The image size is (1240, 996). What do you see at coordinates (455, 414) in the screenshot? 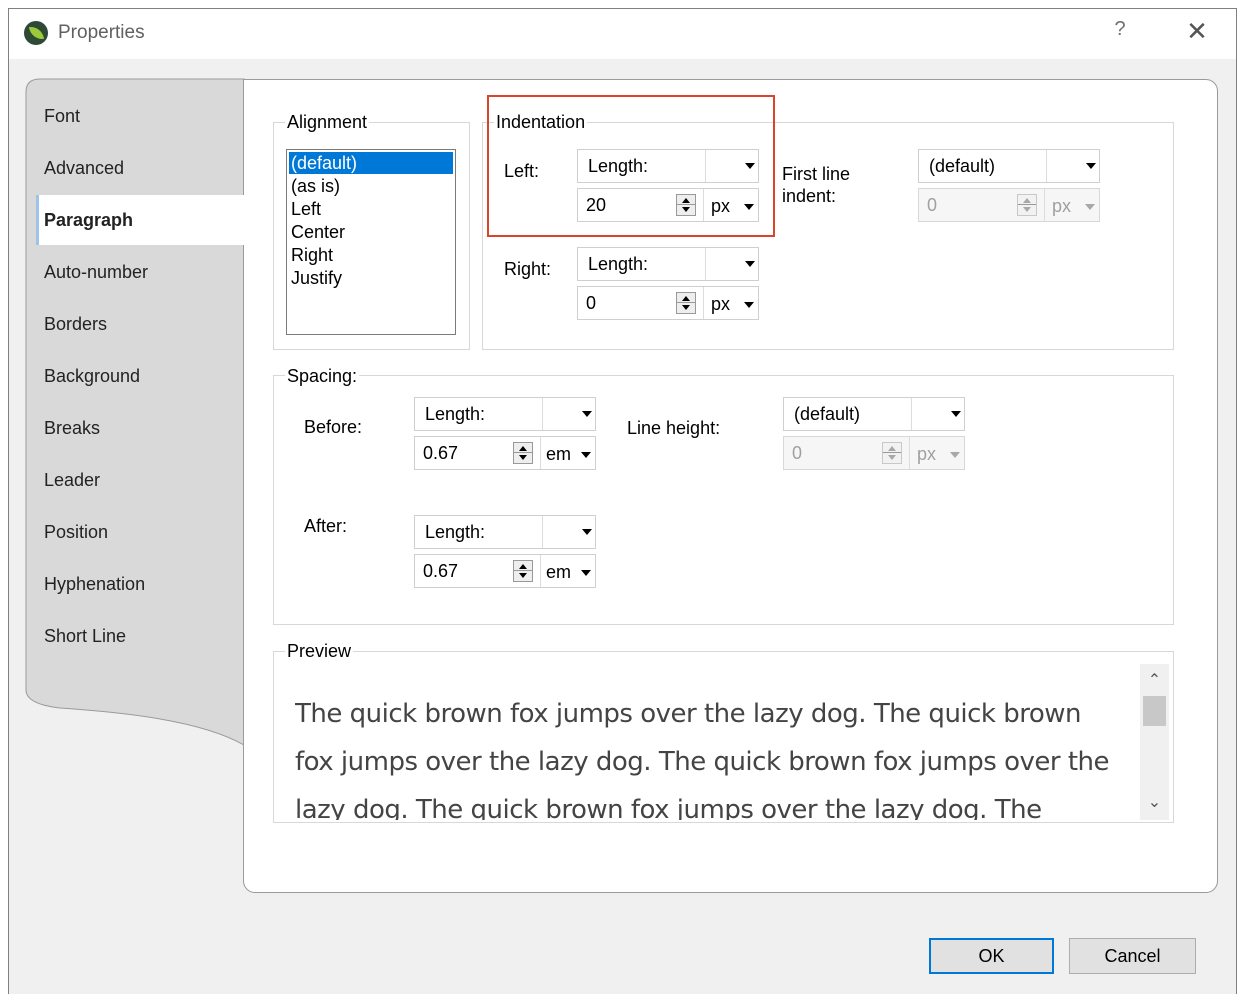
I see `spacing-before-type-value: Length:` at bounding box center [455, 414].